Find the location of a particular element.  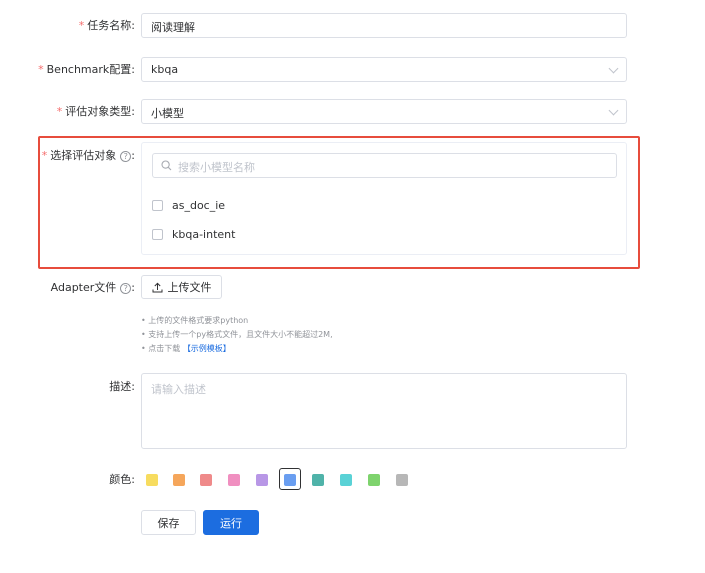

option-label: as_doc_ie is located at coordinates (199, 205).